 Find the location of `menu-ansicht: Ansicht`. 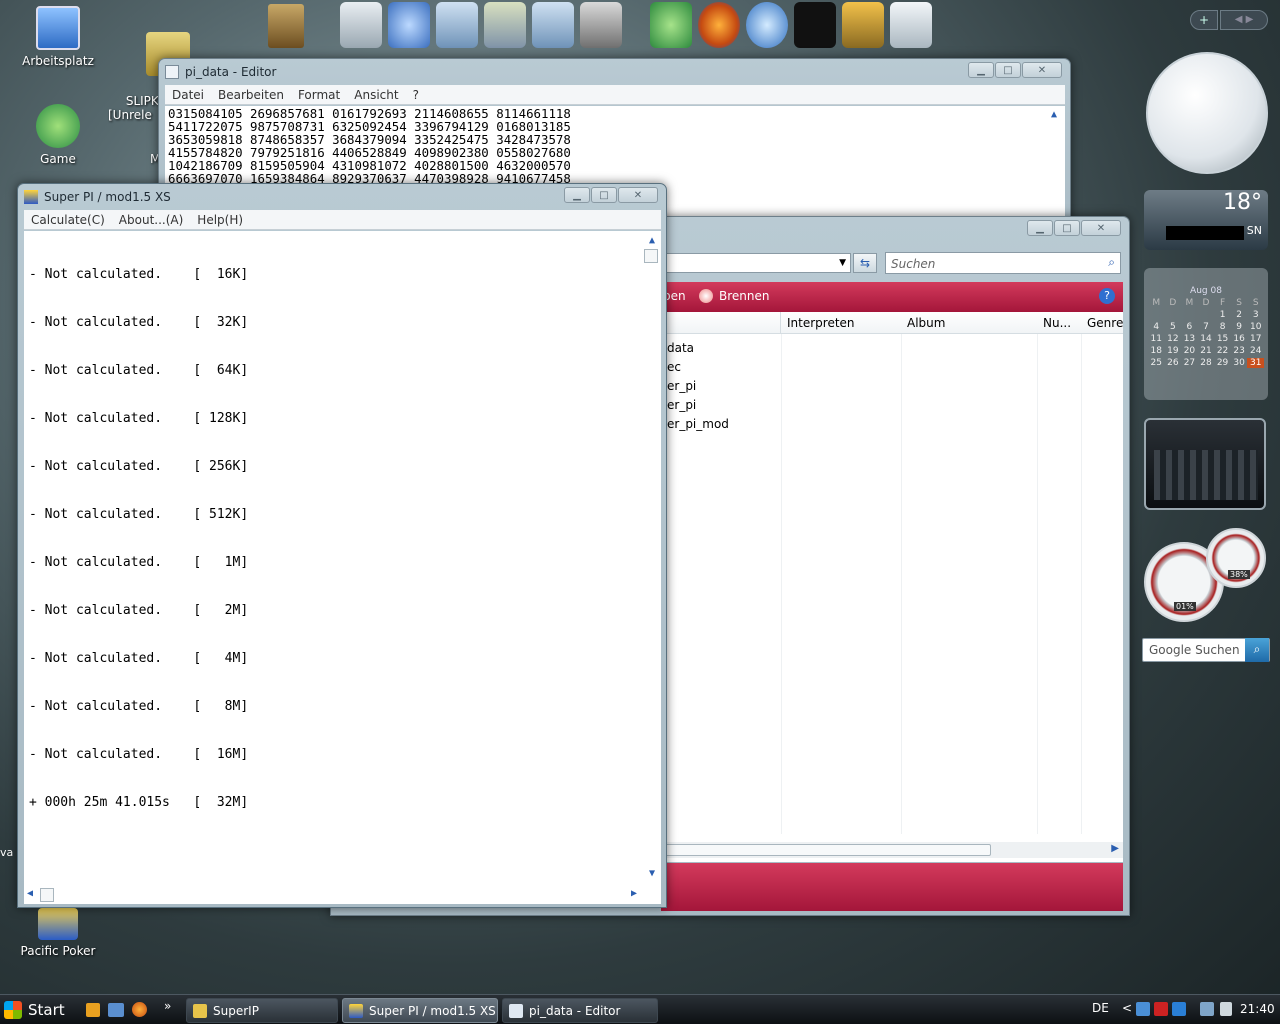

menu-ansicht: Ansicht is located at coordinates (376, 95).